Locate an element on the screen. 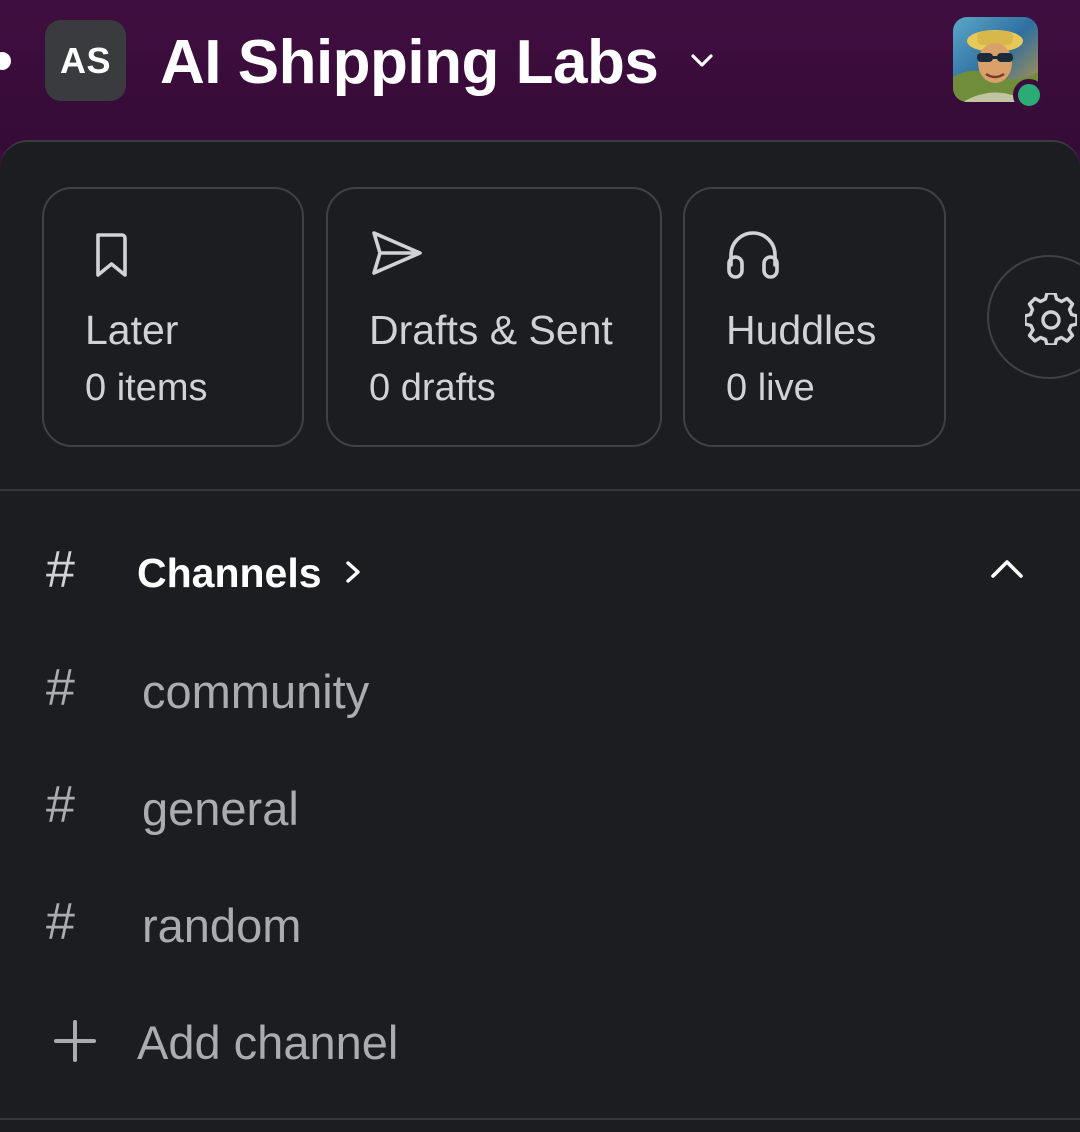  presence-indicator is located at coordinates (1029, 95).